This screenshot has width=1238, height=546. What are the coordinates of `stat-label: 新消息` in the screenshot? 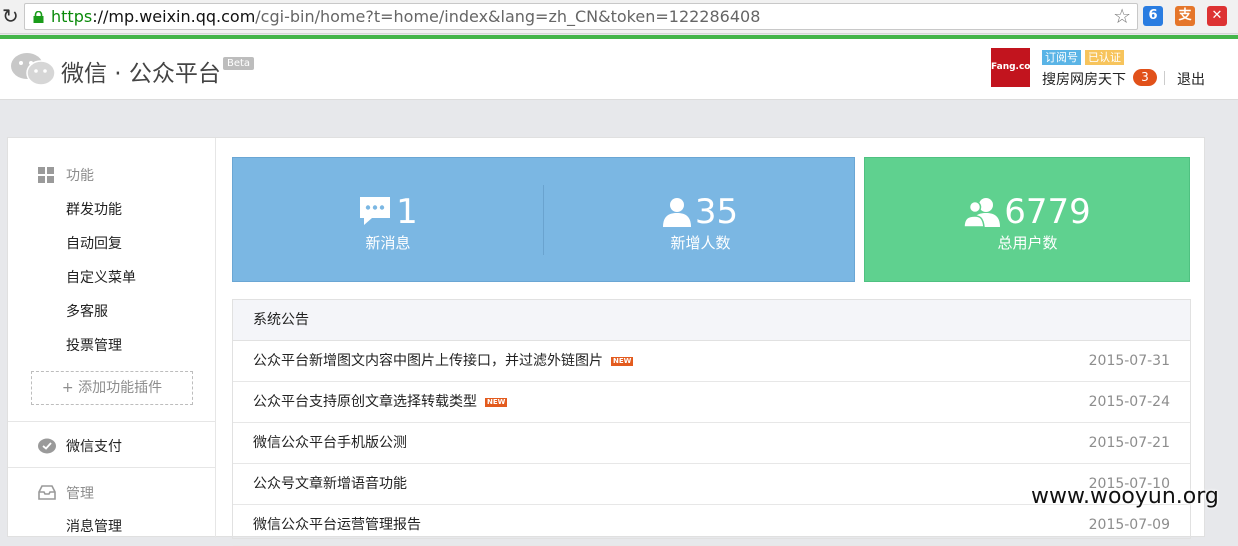 It's located at (388, 243).